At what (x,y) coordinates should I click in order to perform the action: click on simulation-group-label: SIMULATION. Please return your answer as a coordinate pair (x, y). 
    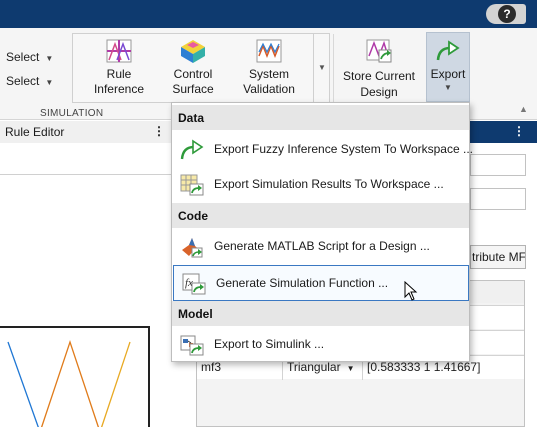
    Looking at the image, I should click on (72, 113).